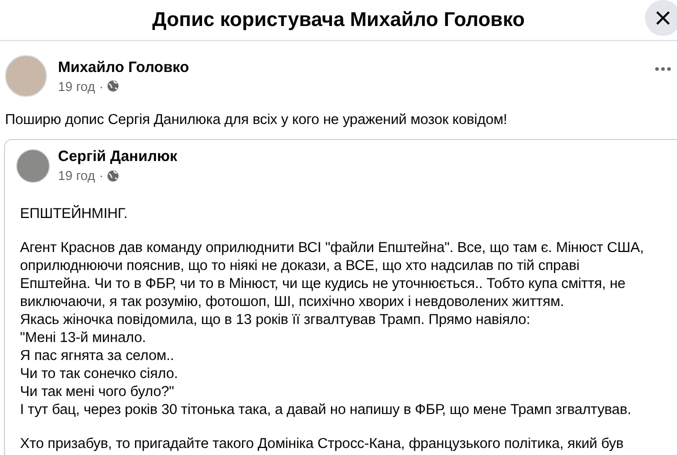 Image resolution: width=677 pixels, height=455 pixels. I want to click on author-name: Сергій Данилюк, so click(118, 156).